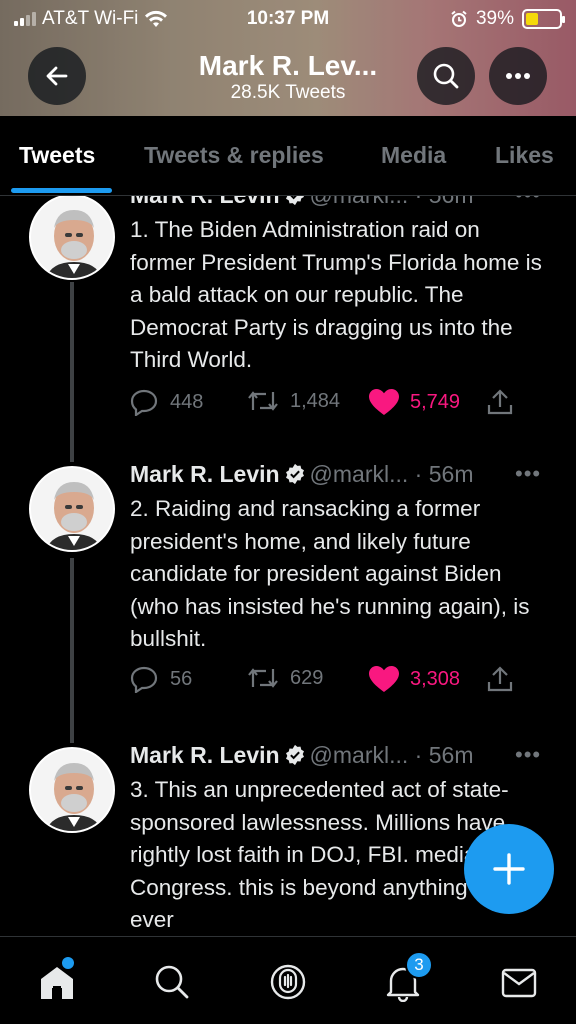 This screenshot has height=1024, width=576. Describe the element at coordinates (68, 963) in the screenshot. I see `home-notification-dot` at that location.